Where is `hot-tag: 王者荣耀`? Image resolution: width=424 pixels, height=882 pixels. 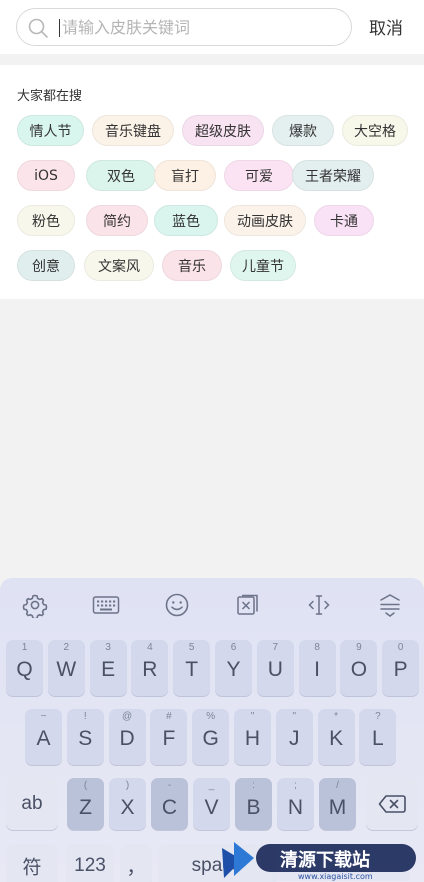
hot-tag: 王者荣耀 is located at coordinates (333, 175).